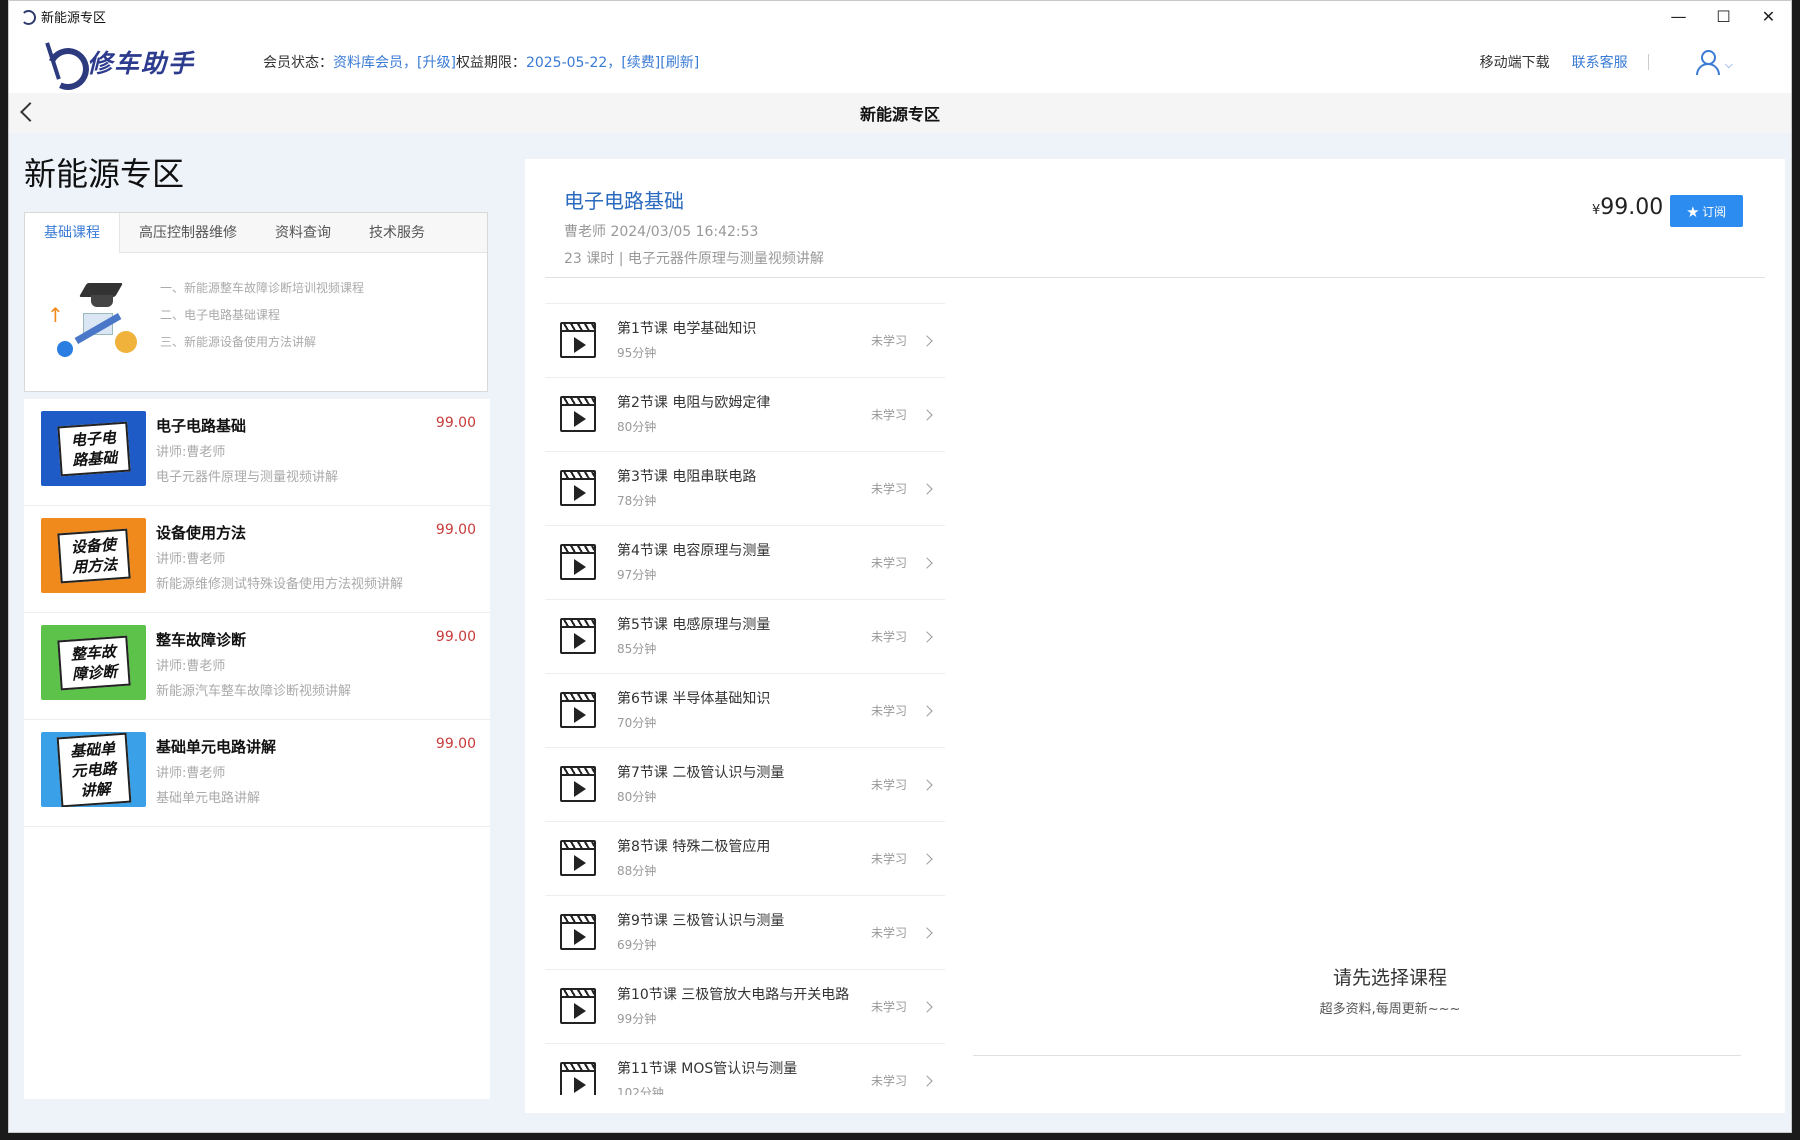  Describe the element at coordinates (298, 63) in the screenshot. I see `member-label: 会员状态：` at that location.